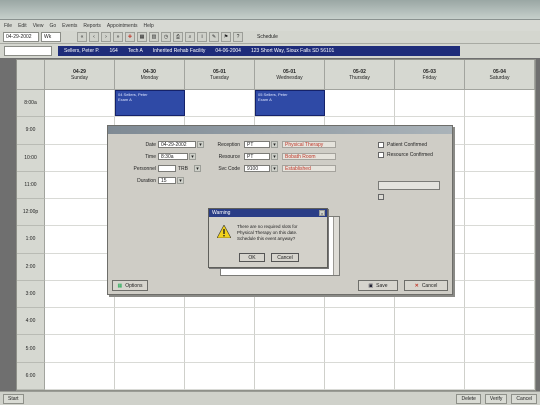 The image size is (540, 405). What do you see at coordinates (409, 185) in the screenshot?
I see `notes-field` at bounding box center [409, 185].